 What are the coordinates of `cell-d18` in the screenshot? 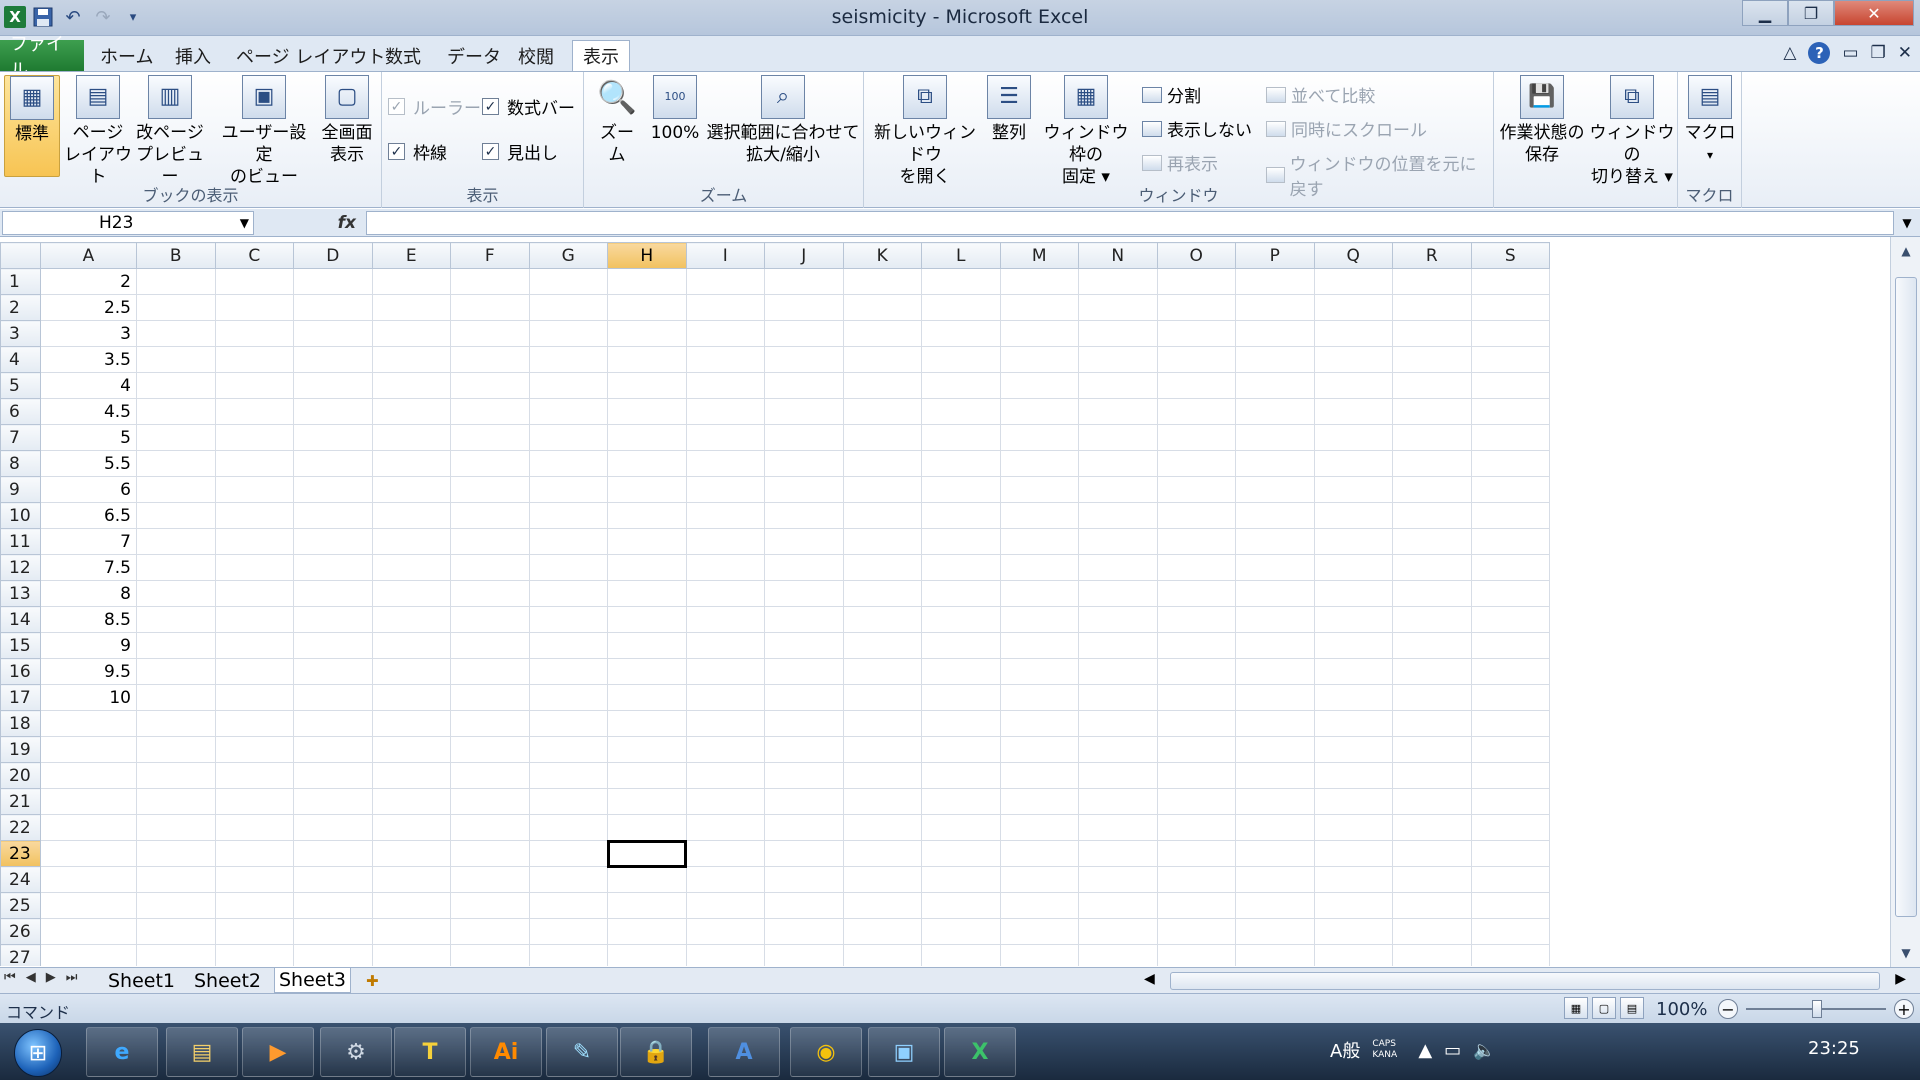 It's located at (333, 723).